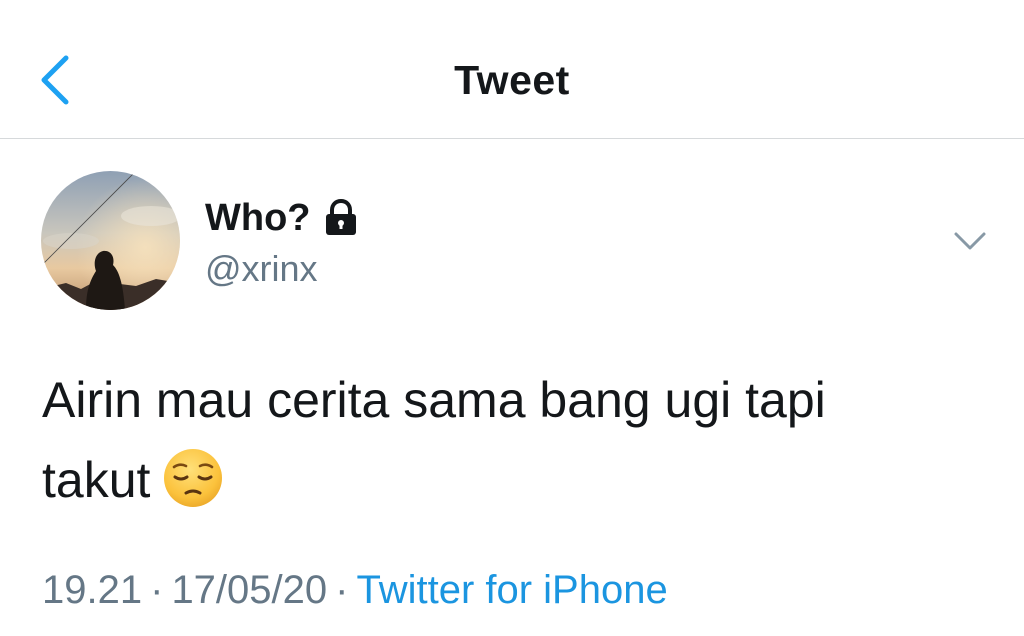  Describe the element at coordinates (434, 400) in the screenshot. I see `tweet-text-line: Airin mau cerita sama bang ugi tapi` at that location.